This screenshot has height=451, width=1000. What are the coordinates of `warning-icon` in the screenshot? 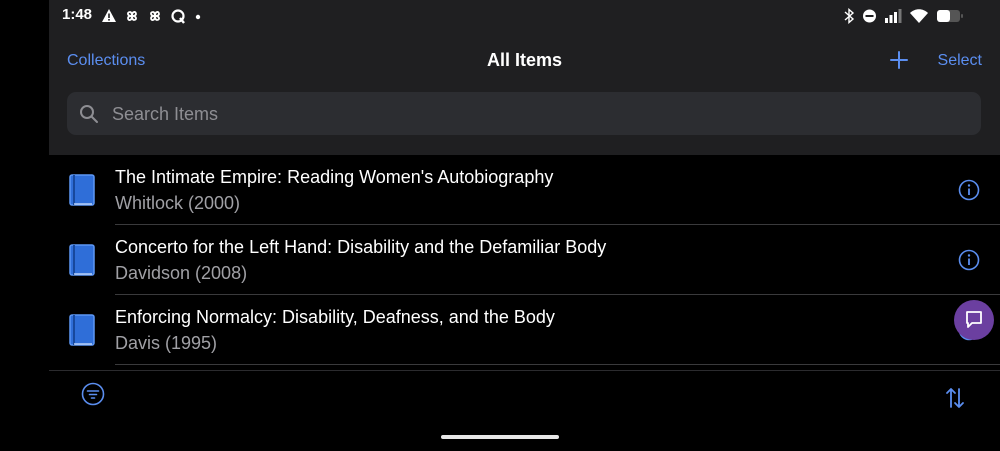 It's located at (109, 15).